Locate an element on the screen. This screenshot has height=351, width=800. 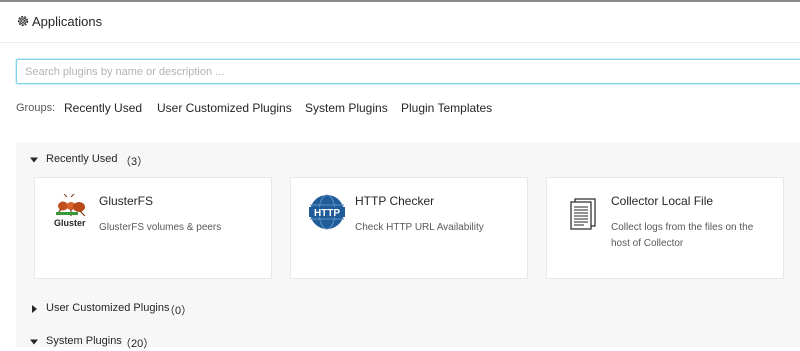
plugin-title: GlusterFS is located at coordinates (126, 201).